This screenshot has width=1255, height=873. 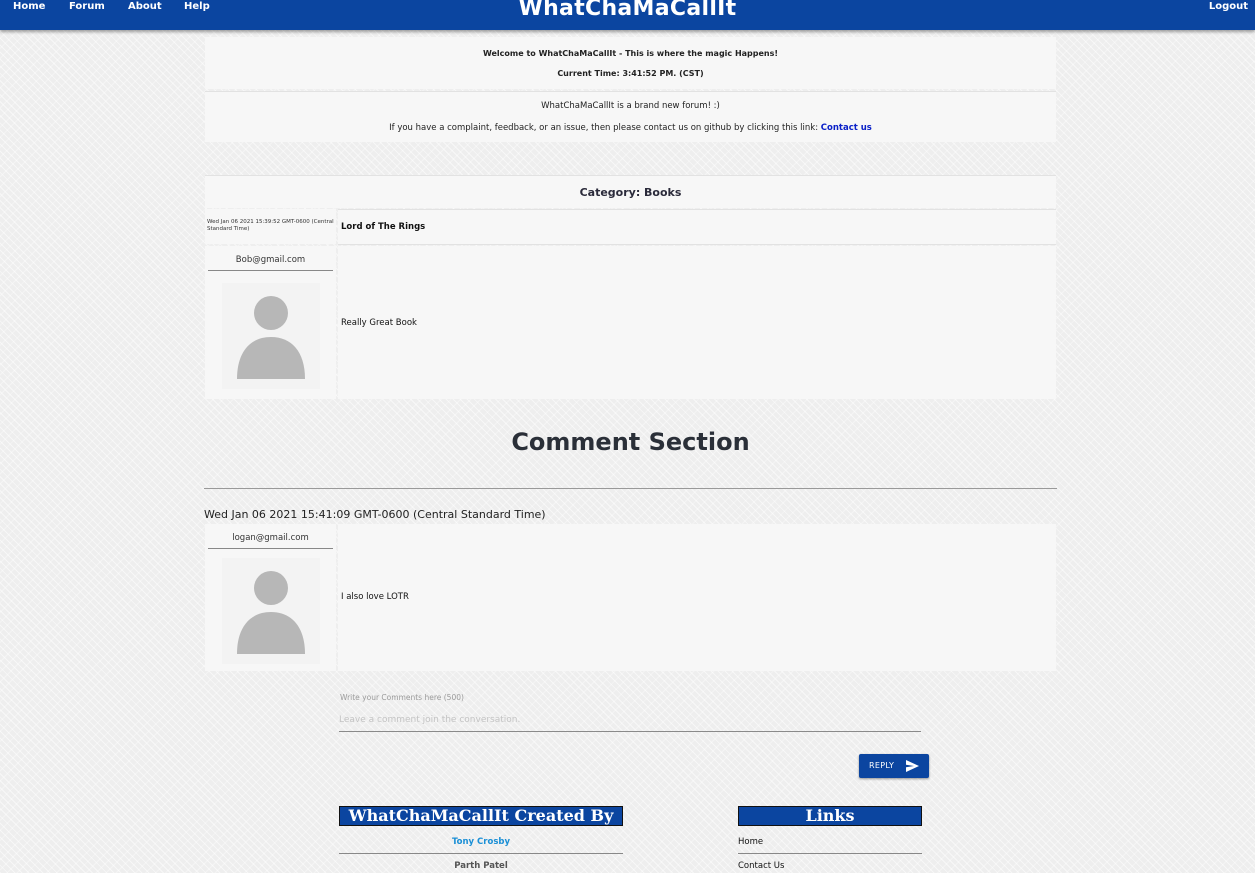 What do you see at coordinates (912, 766) in the screenshot?
I see `send-icon` at bounding box center [912, 766].